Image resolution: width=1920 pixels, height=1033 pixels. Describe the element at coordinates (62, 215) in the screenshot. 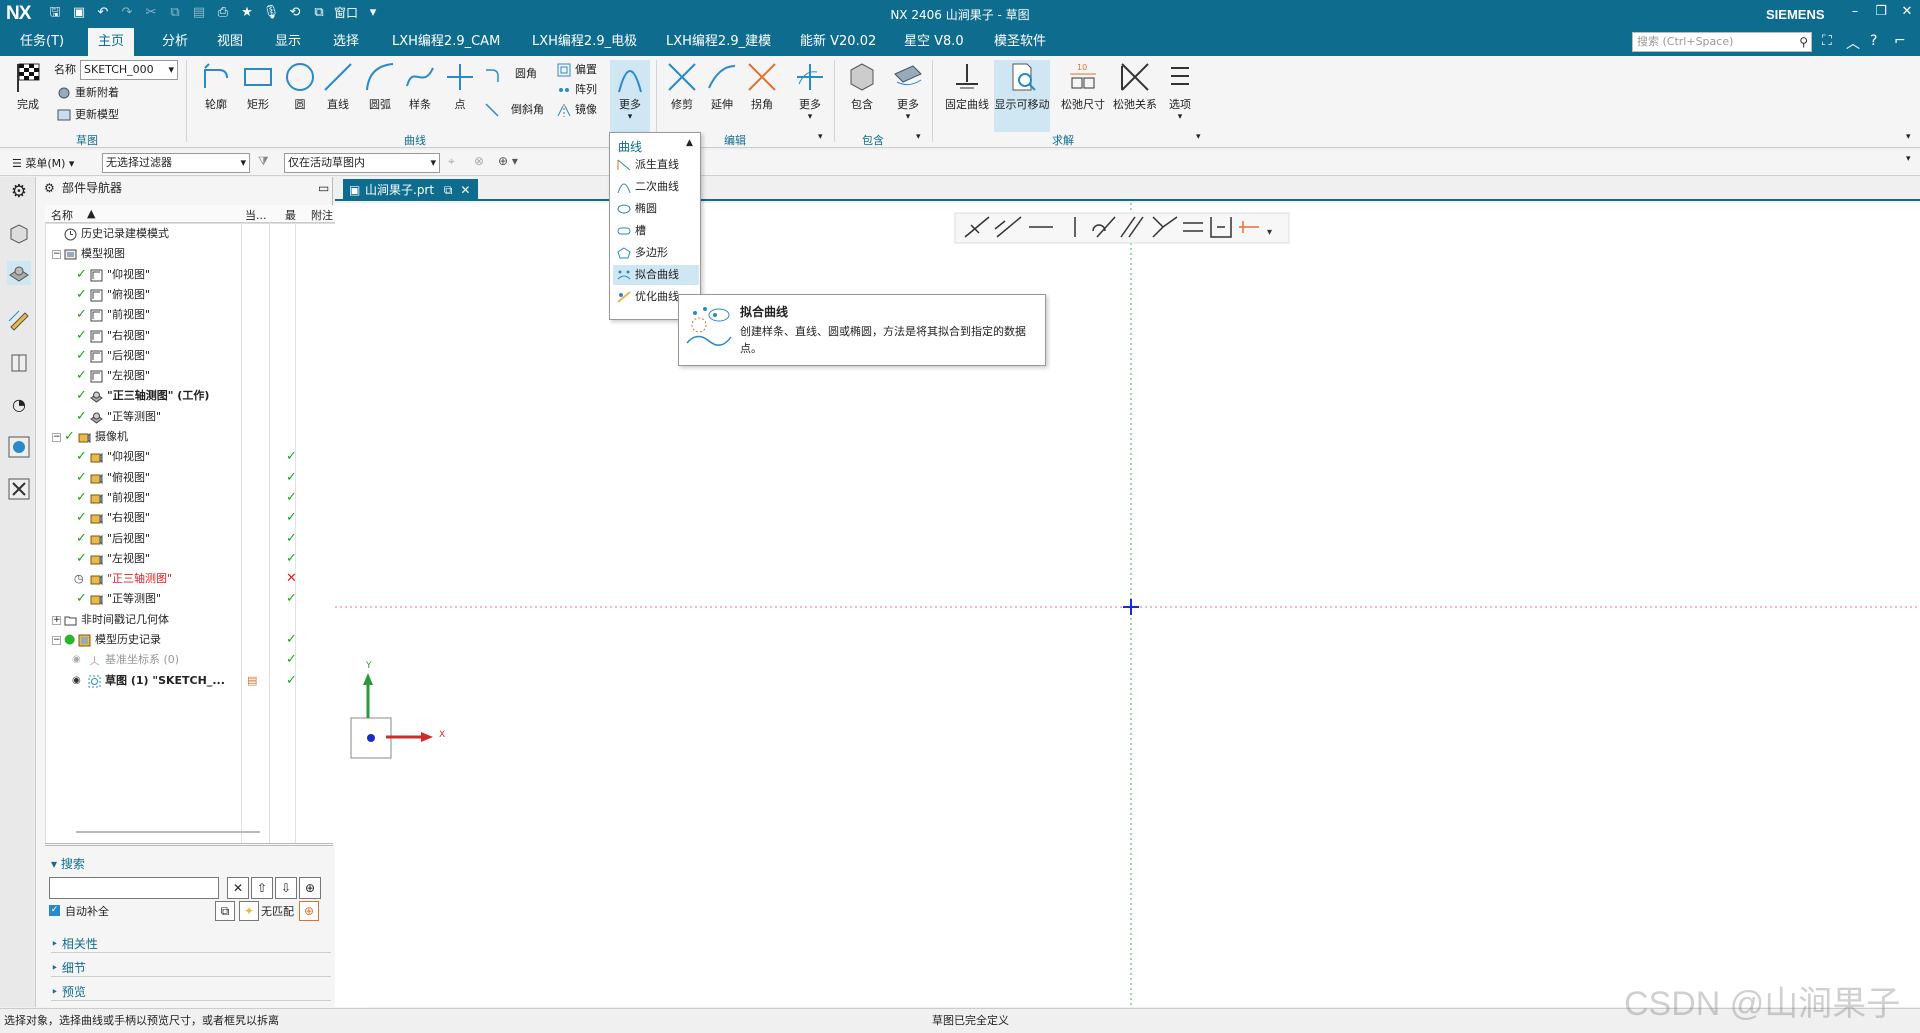

I see `col-name: 名称` at that location.